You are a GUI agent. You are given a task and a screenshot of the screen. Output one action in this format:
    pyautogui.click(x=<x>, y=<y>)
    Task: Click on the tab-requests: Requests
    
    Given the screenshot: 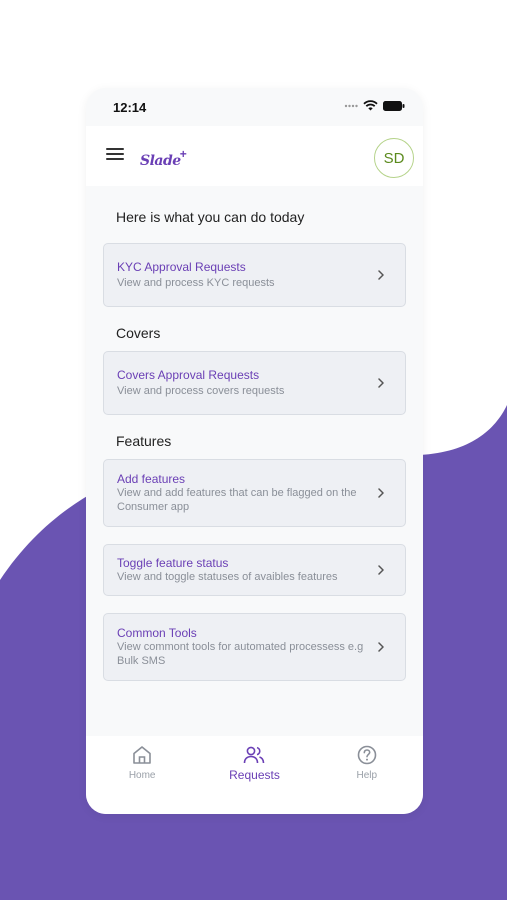 What is the action you would take?
    pyautogui.click(x=254, y=763)
    